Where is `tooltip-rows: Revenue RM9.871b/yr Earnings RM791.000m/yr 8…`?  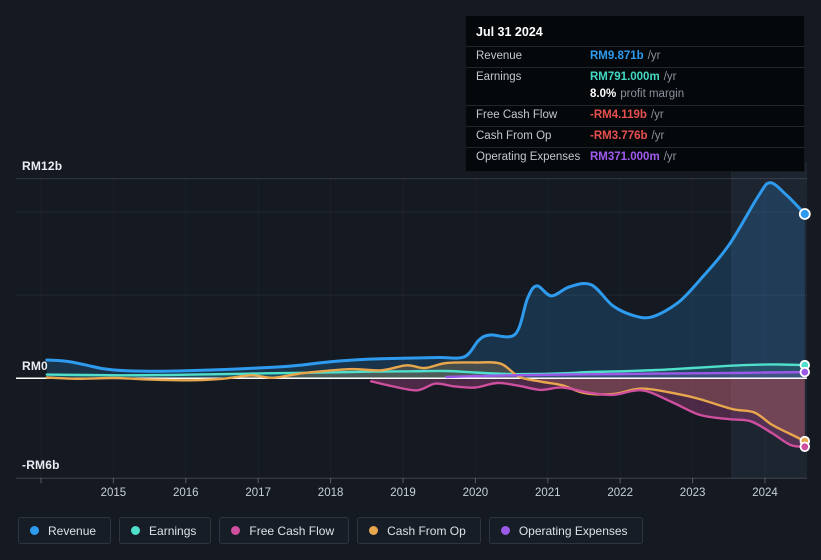 tooltip-rows: Revenue RM9.871b/yr Earnings RM791.000m/yr 8… is located at coordinates (635, 107).